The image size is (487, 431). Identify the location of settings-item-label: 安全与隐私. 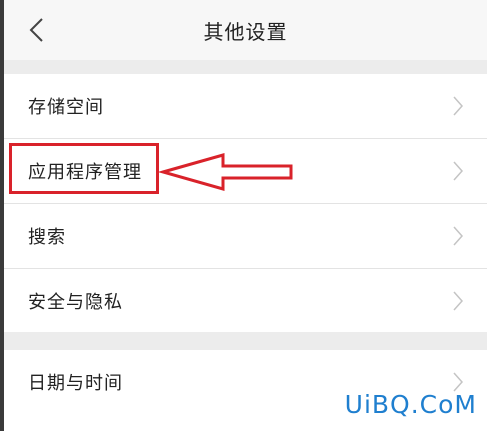
(75, 302).